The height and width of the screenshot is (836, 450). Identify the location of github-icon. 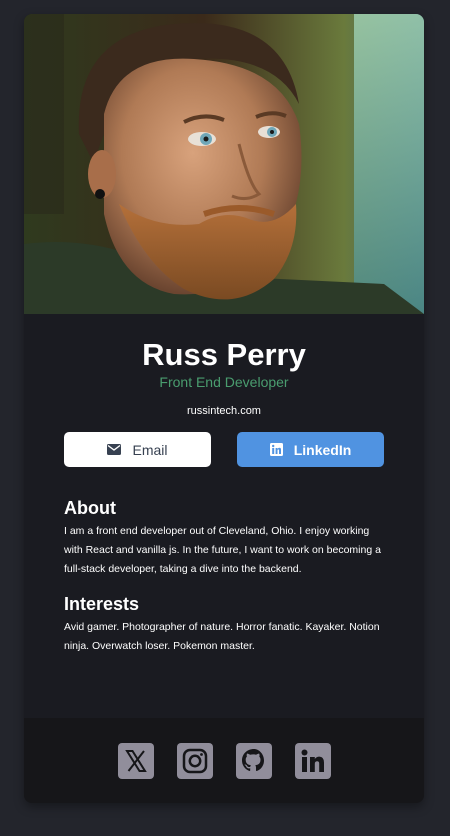
(253, 760).